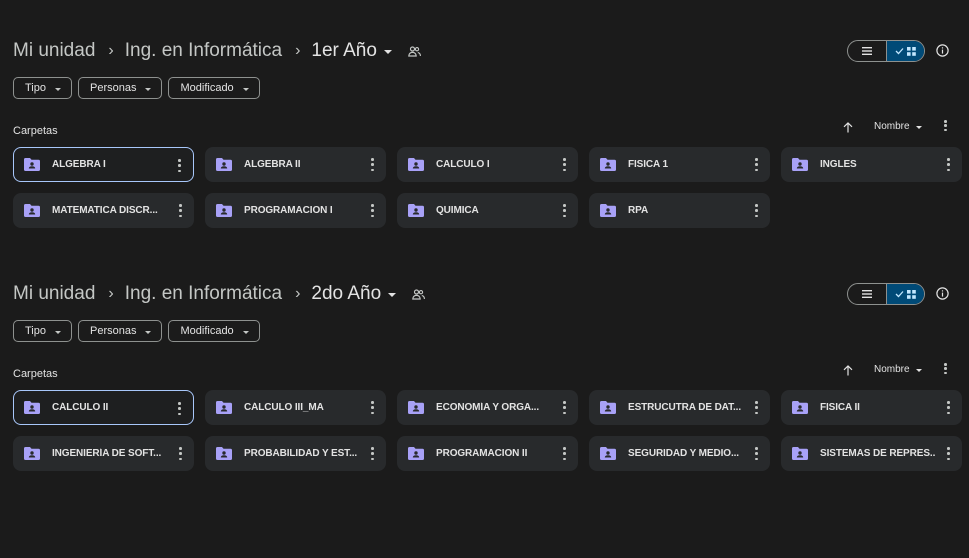  Describe the element at coordinates (272, 164) in the screenshot. I see `folder-name: ALGEBRA II` at that location.